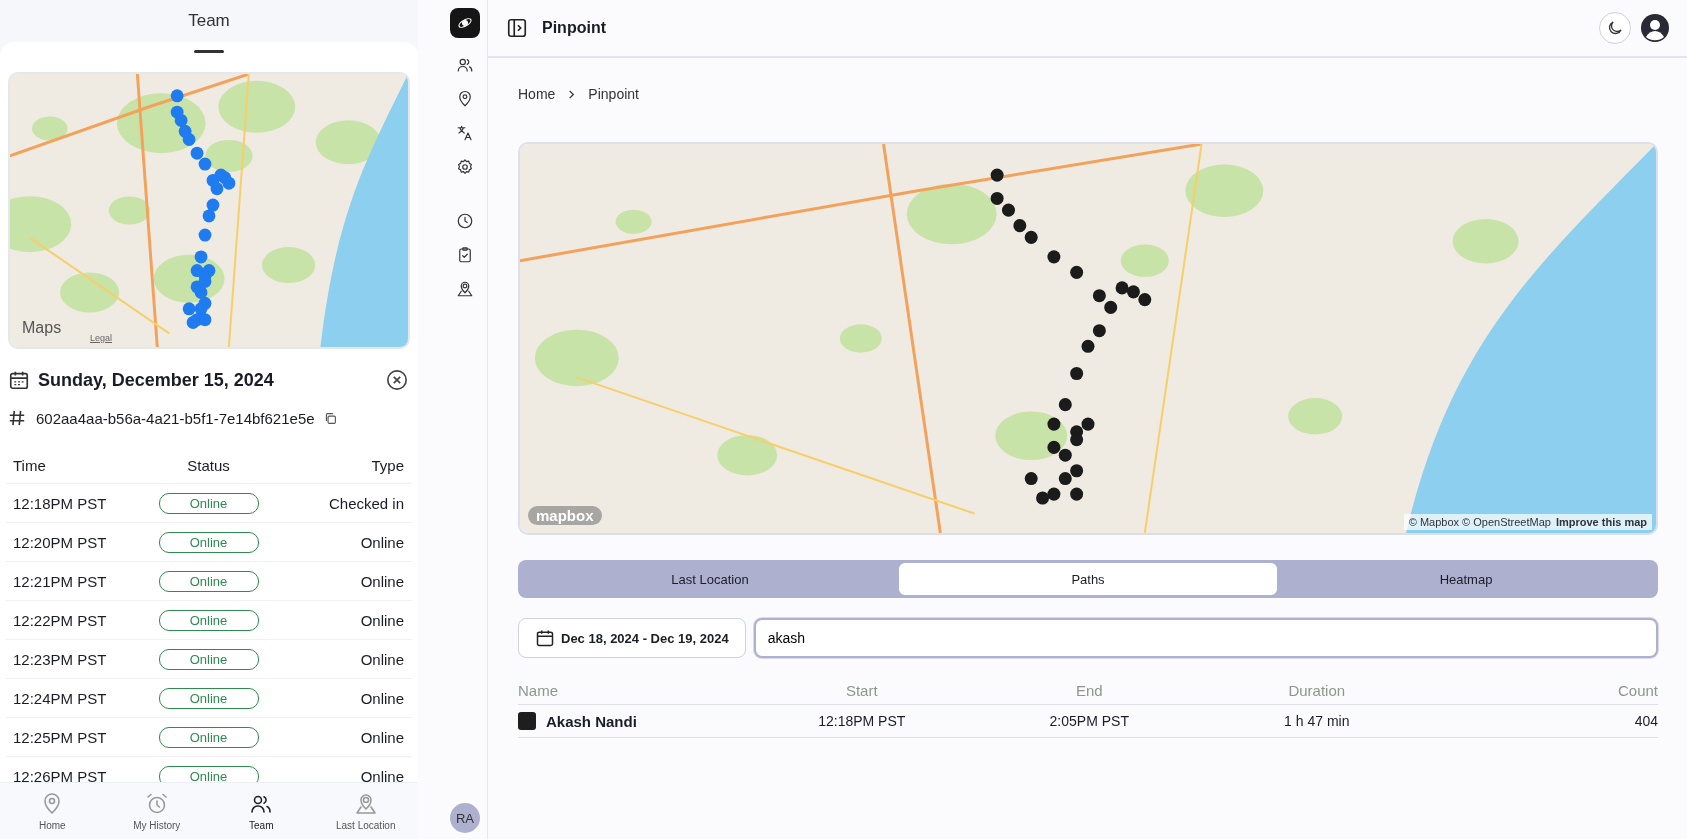 This screenshot has height=839, width=1687. Describe the element at coordinates (572, 94) in the screenshot. I see `chevron-icon` at that location.